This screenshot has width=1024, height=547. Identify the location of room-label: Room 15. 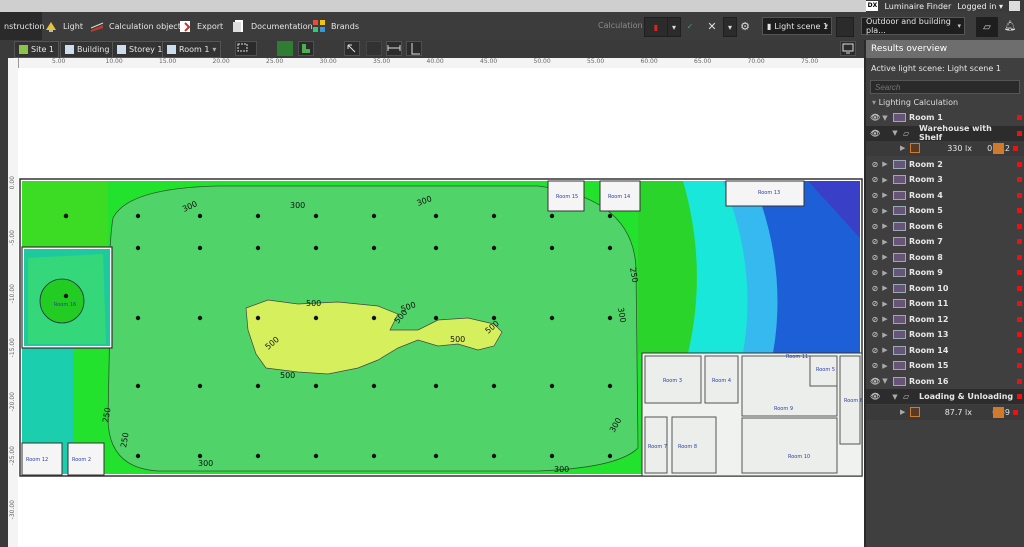
(567, 197).